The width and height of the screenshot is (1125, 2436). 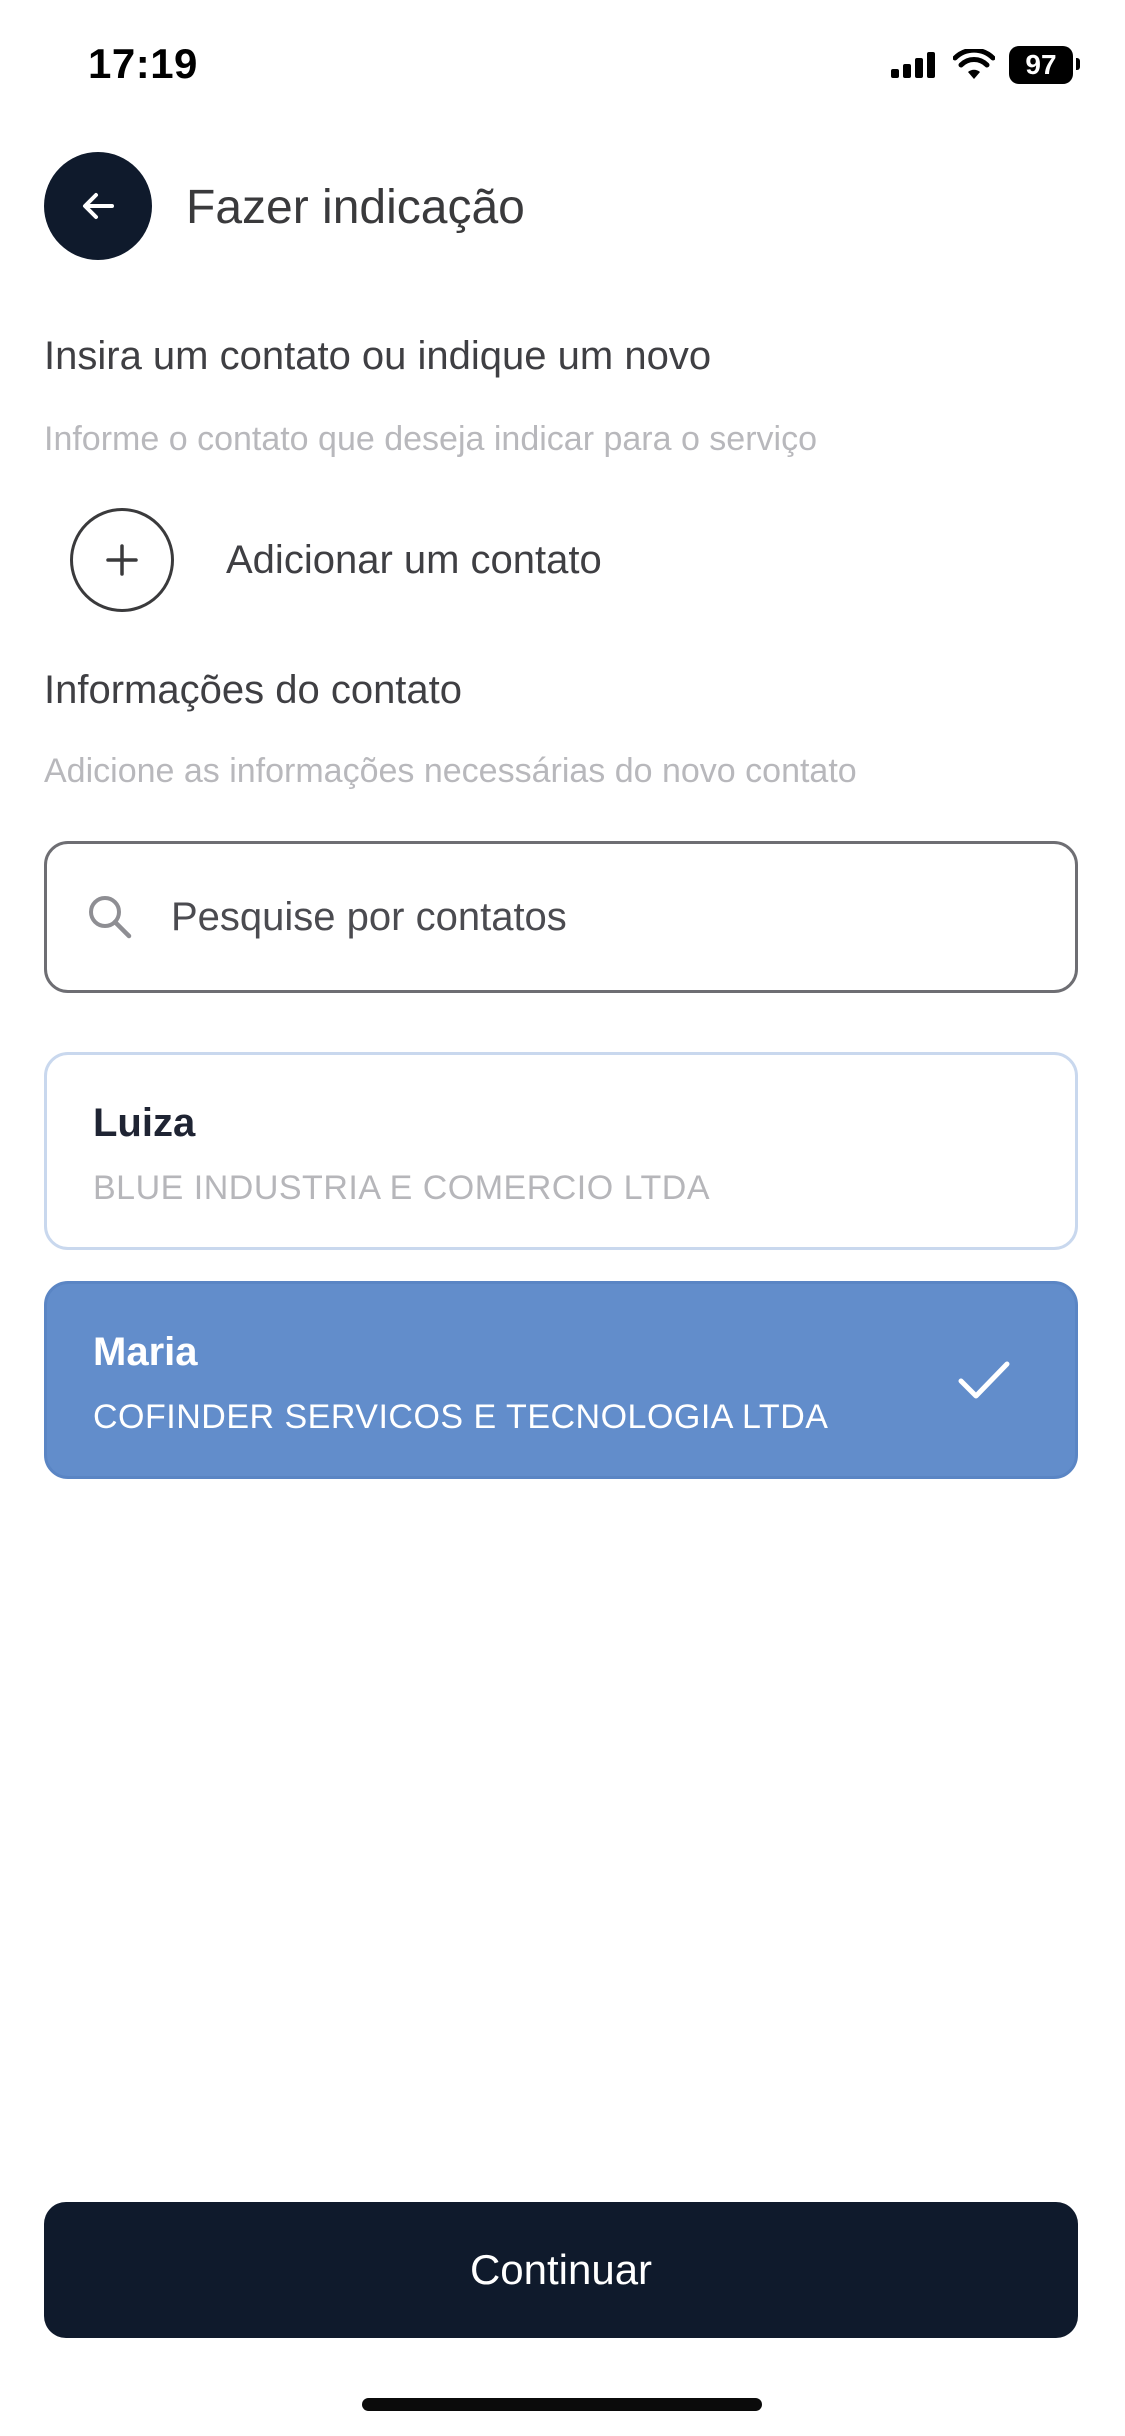 What do you see at coordinates (253, 690) in the screenshot?
I see `info-section-title: Informações do contato` at bounding box center [253, 690].